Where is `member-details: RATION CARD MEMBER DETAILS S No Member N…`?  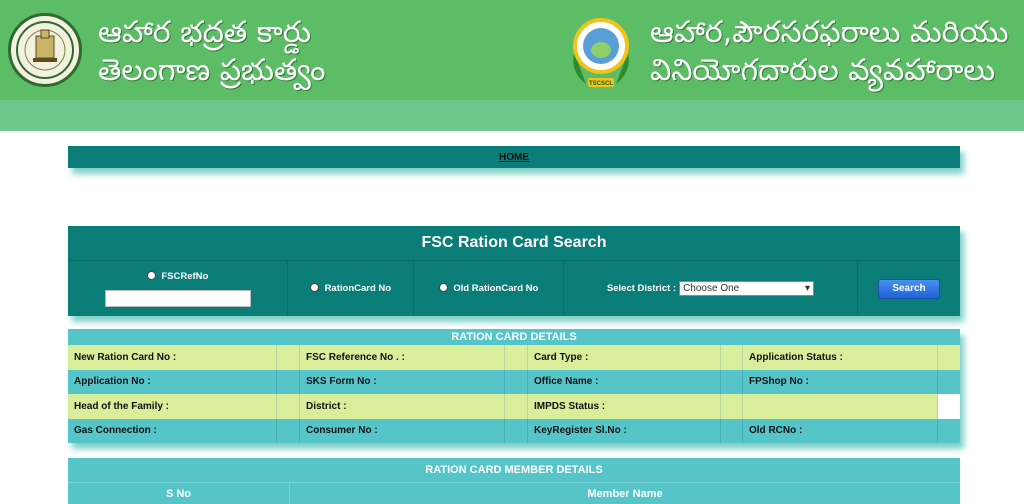
member-details: RATION CARD MEMBER DETAILS S No Member N… is located at coordinates (514, 481).